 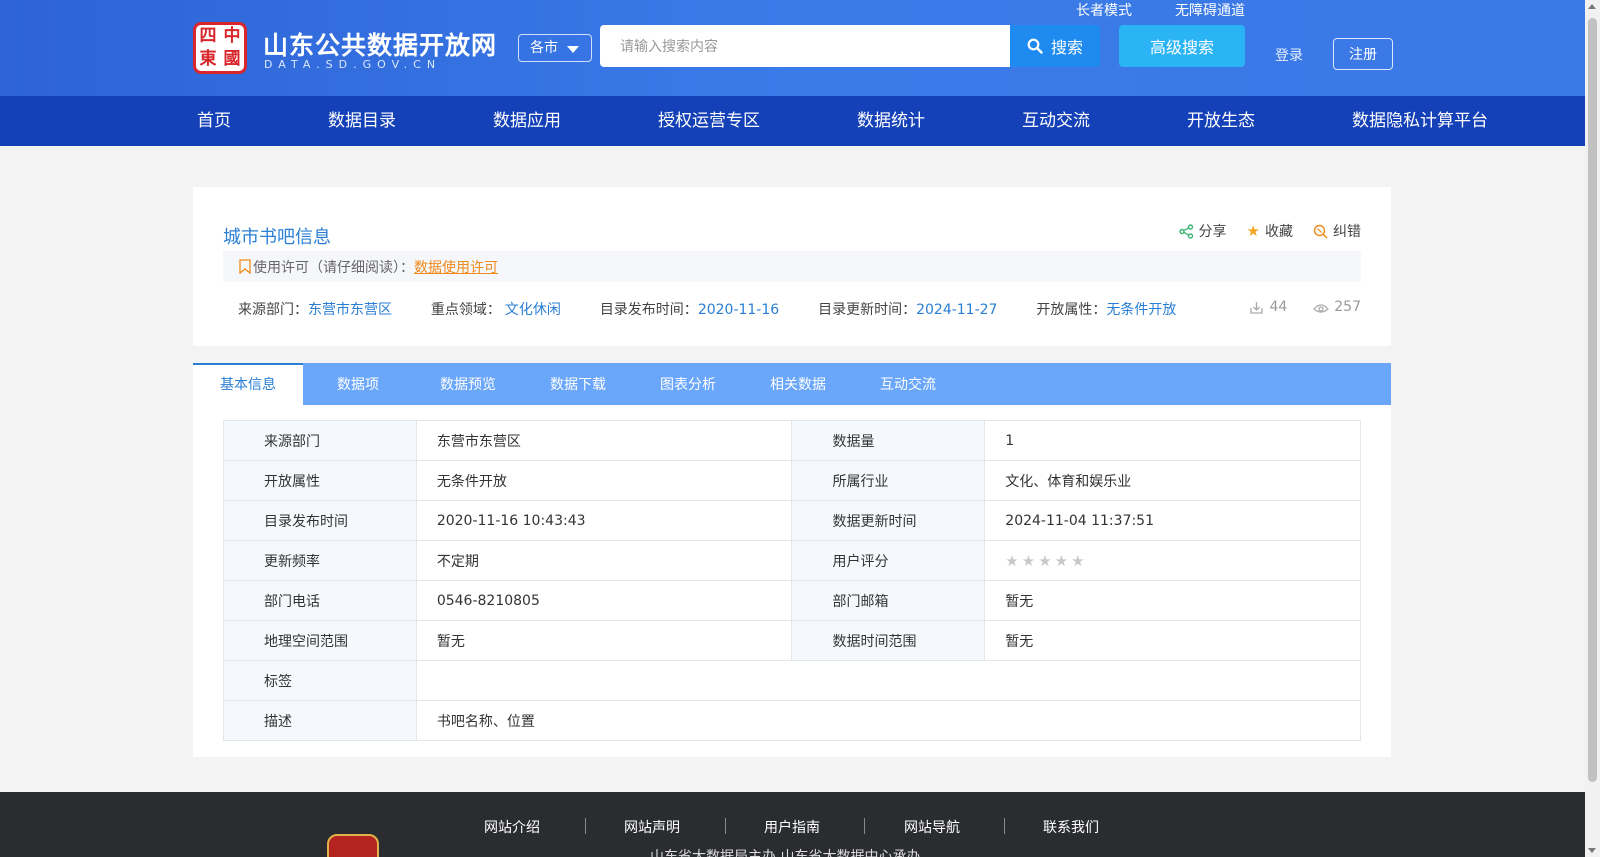 What do you see at coordinates (798, 384) in the screenshot?
I see `tab-related-data: 相关数据` at bounding box center [798, 384].